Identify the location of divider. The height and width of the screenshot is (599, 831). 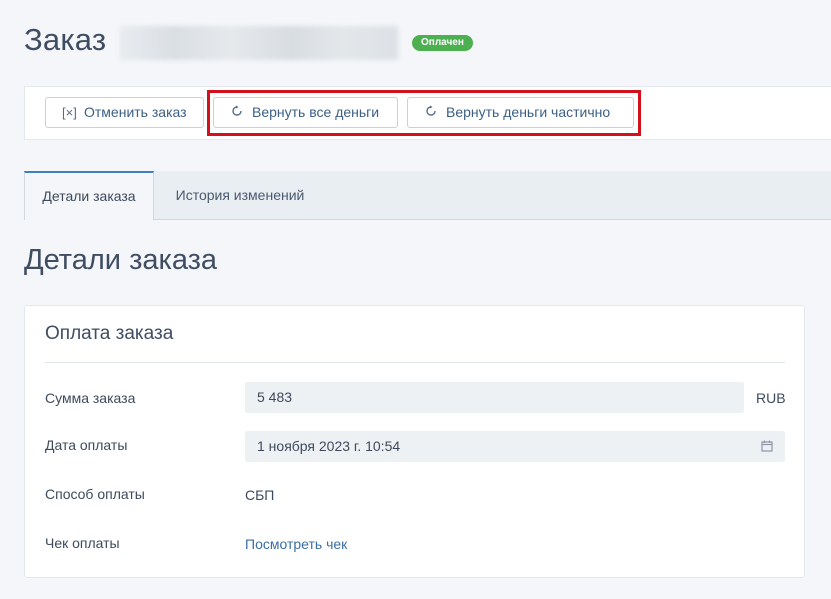
(415, 362).